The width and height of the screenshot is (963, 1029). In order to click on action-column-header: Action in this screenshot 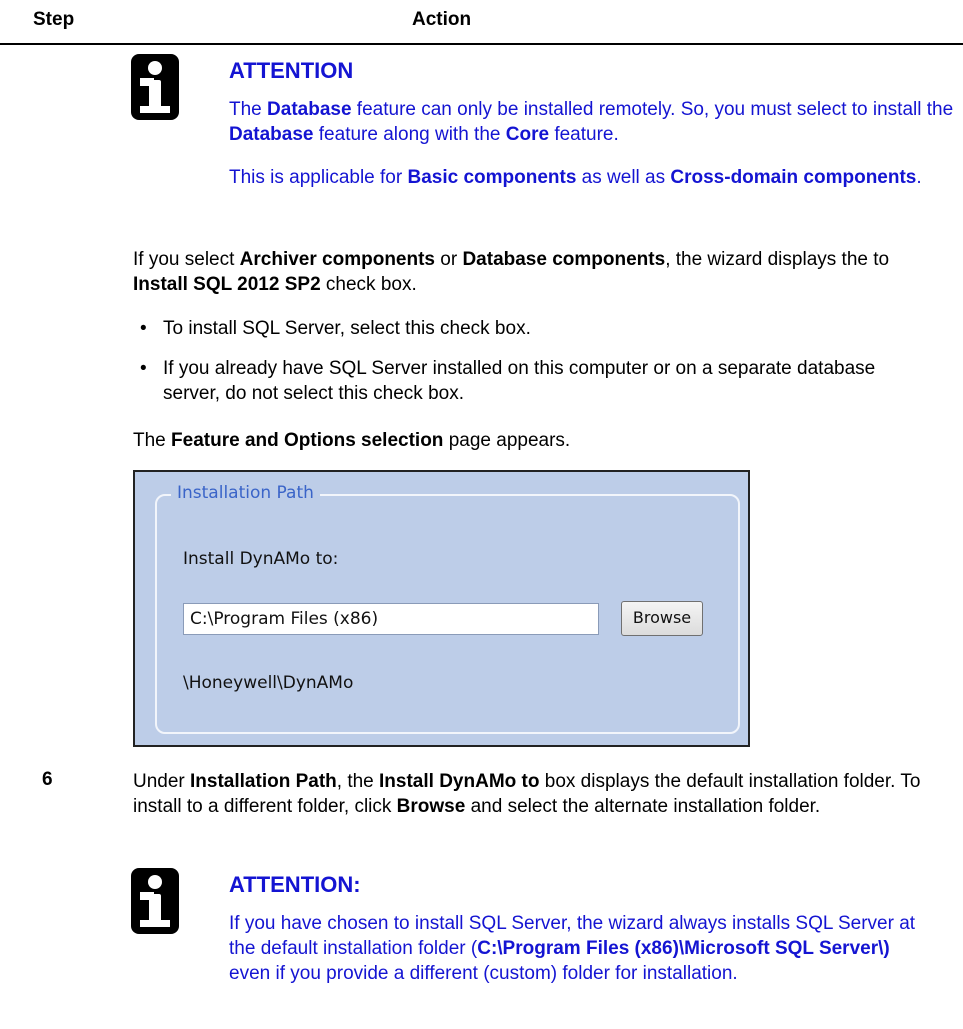, I will do `click(442, 19)`.